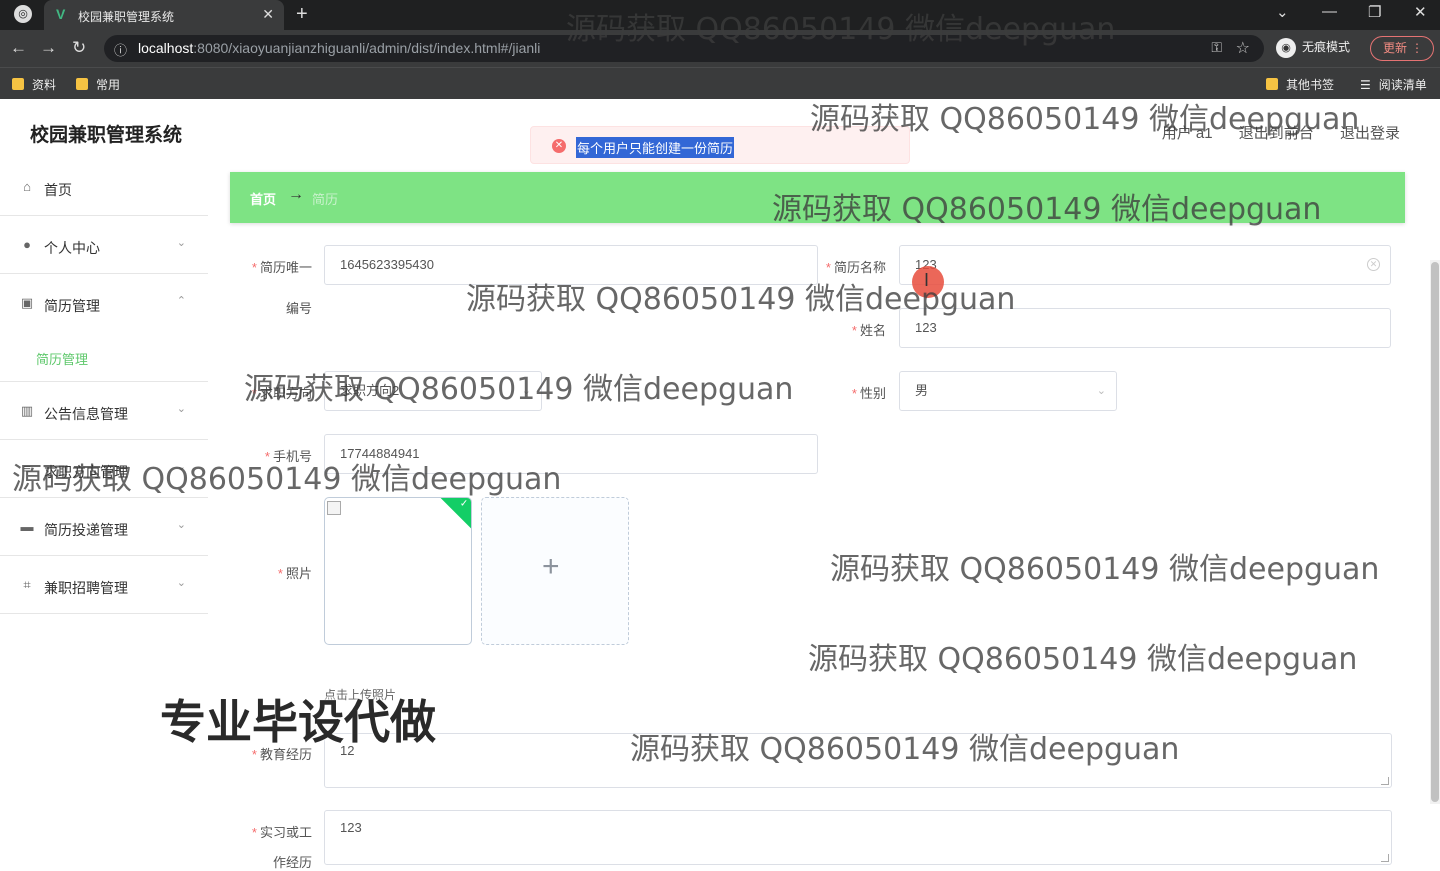  Describe the element at coordinates (1243, 48) in the screenshot. I see `bookmark-star-icon: ☆` at that location.